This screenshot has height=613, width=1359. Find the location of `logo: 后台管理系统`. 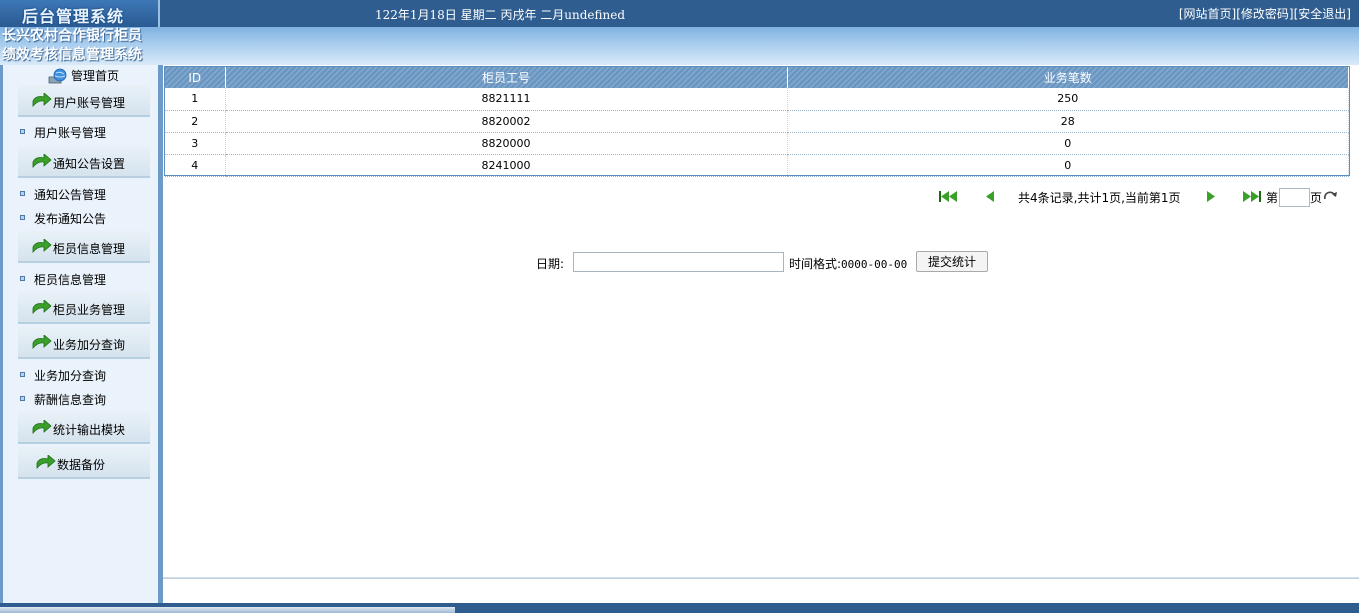

logo: 后台管理系统 is located at coordinates (80, 13).